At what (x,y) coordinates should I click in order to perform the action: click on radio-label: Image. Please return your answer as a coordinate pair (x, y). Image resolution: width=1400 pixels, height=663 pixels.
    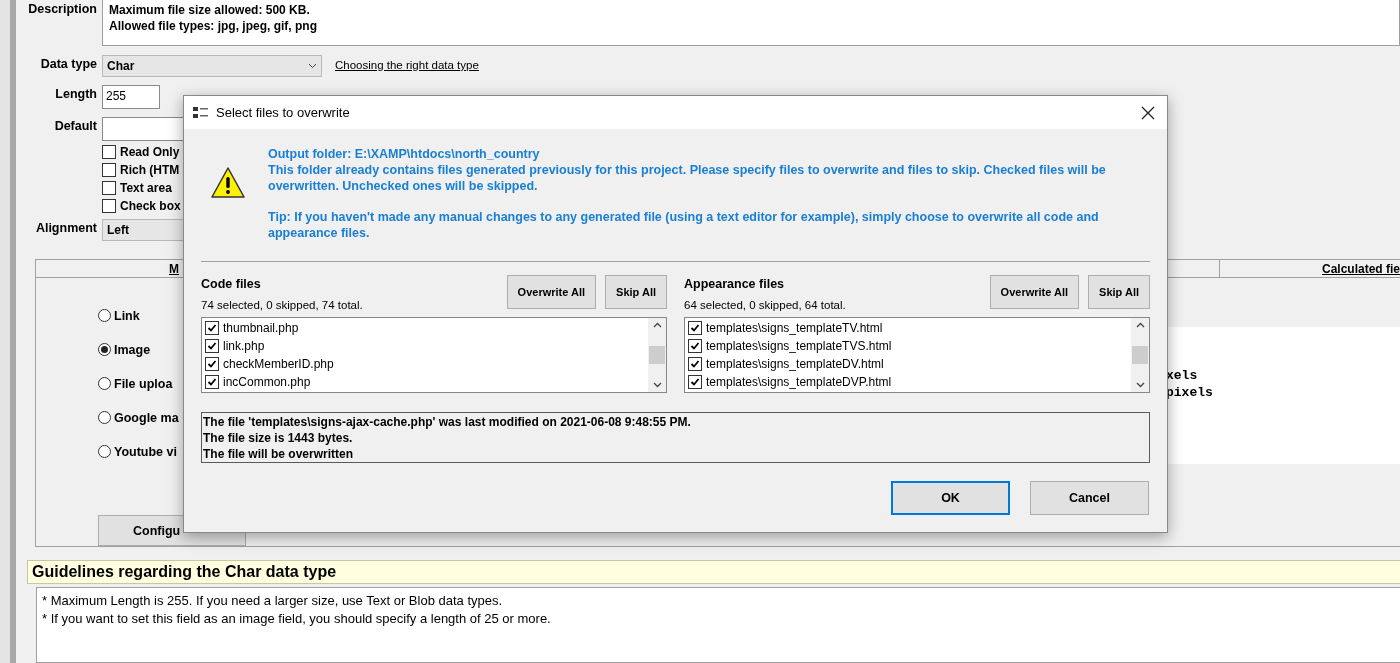
    Looking at the image, I should click on (132, 349).